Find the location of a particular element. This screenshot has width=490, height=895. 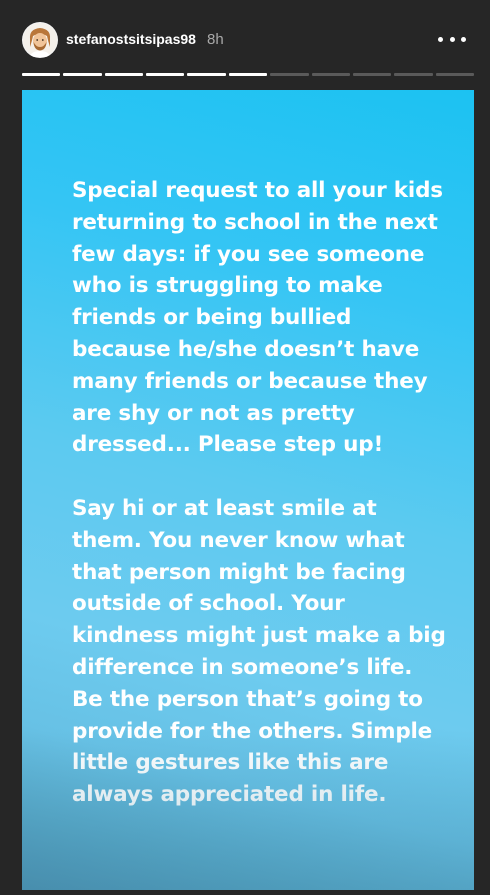

avatar is located at coordinates (40, 40).